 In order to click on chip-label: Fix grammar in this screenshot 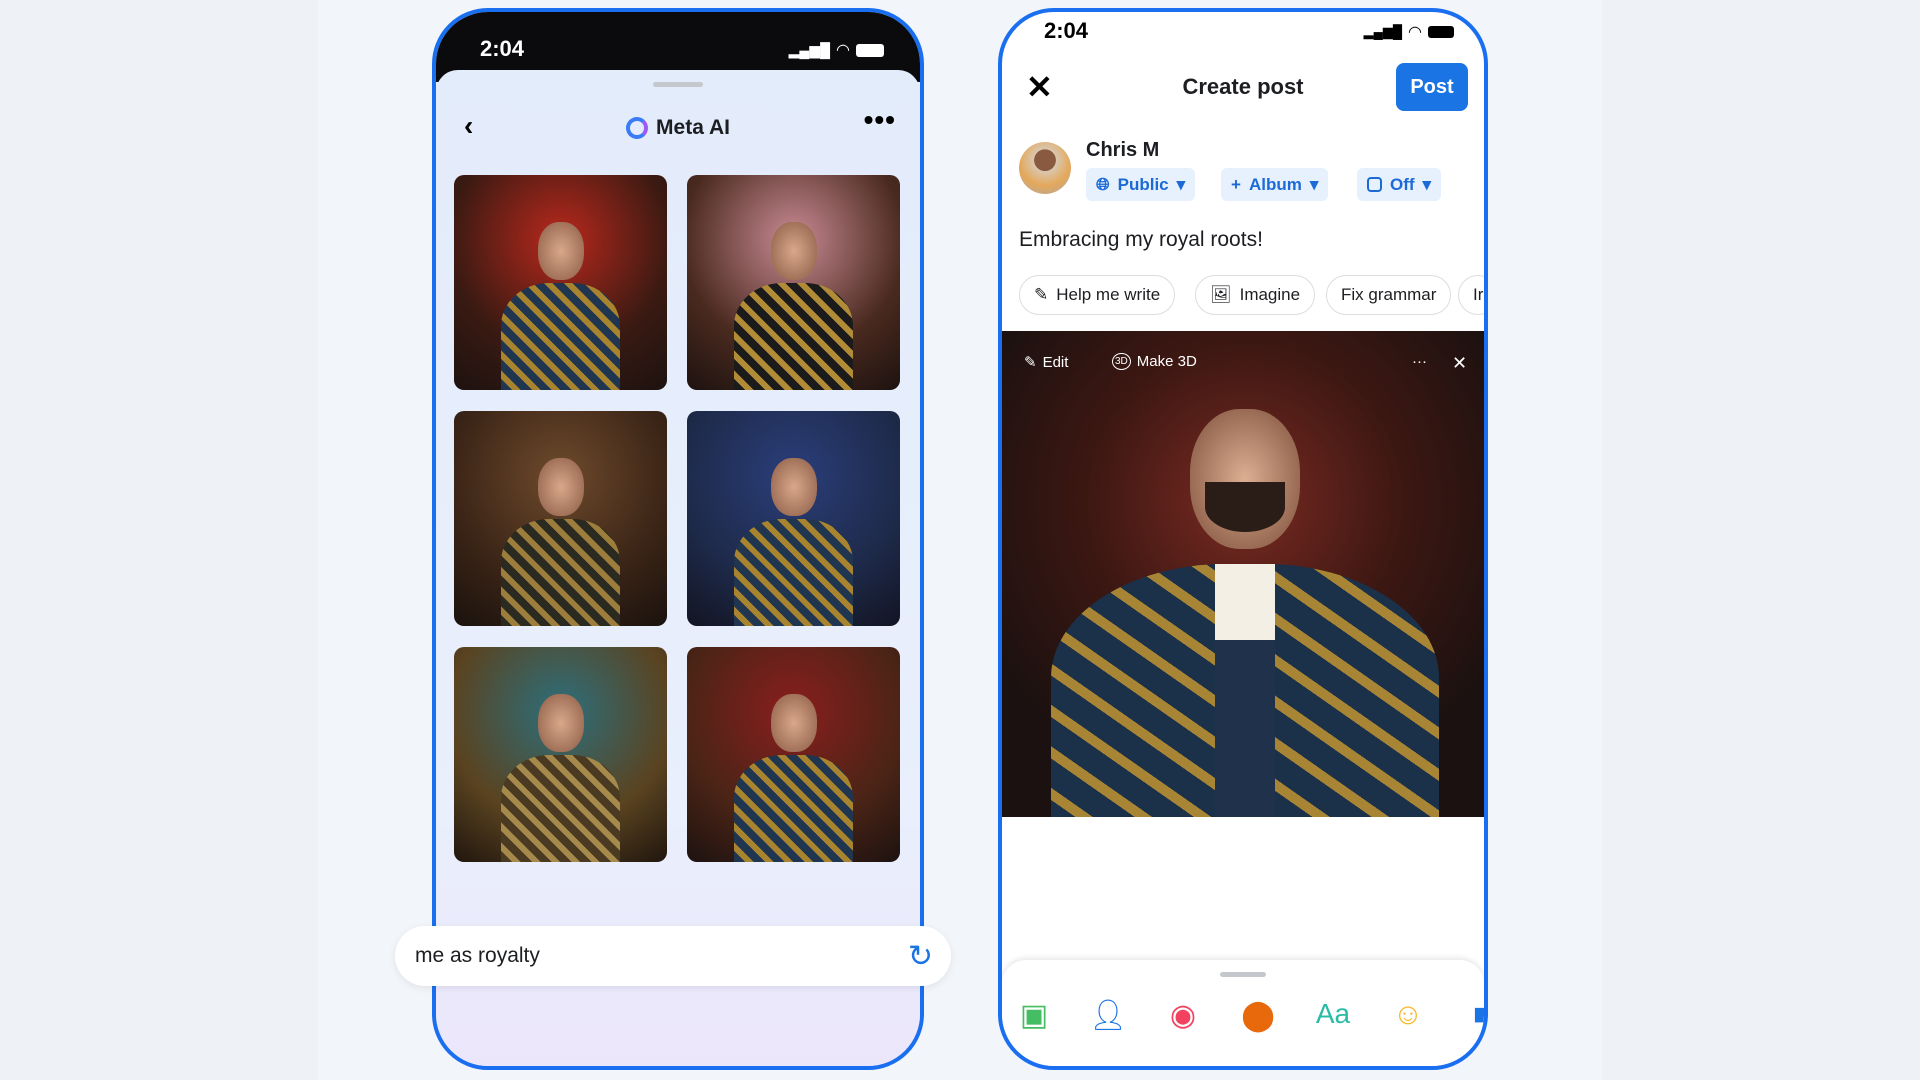, I will do `click(1389, 294)`.